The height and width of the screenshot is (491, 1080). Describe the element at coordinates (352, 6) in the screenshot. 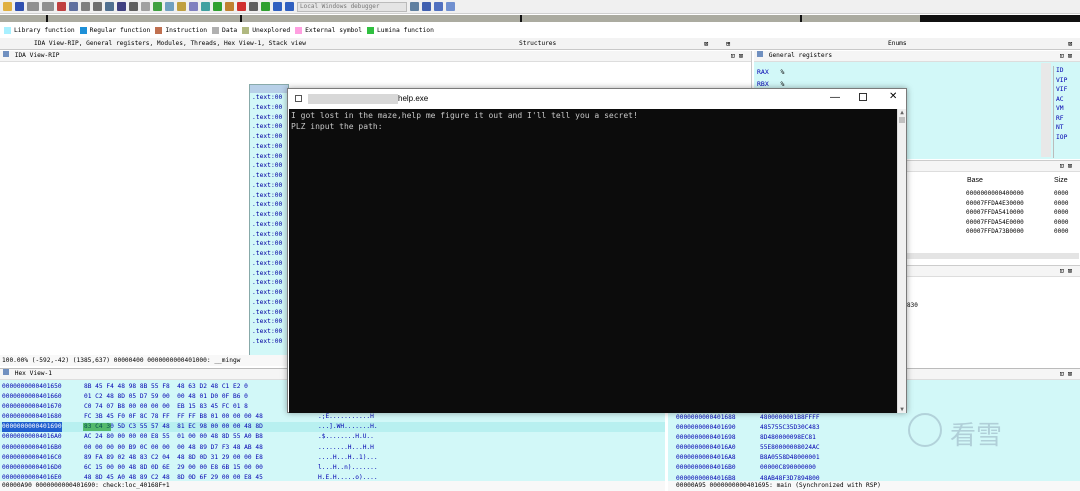

I see `debugger-select: Local Windows debugger` at that location.